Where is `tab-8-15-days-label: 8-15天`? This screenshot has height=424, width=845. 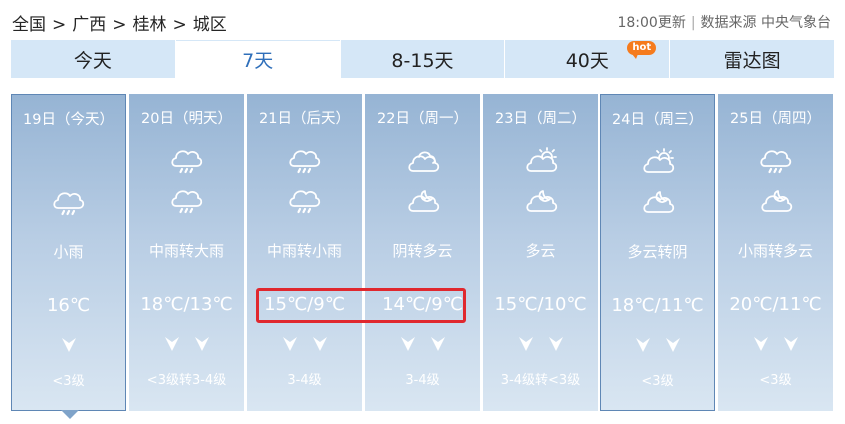
tab-8-15-days-label: 8-15天 is located at coordinates (422, 60).